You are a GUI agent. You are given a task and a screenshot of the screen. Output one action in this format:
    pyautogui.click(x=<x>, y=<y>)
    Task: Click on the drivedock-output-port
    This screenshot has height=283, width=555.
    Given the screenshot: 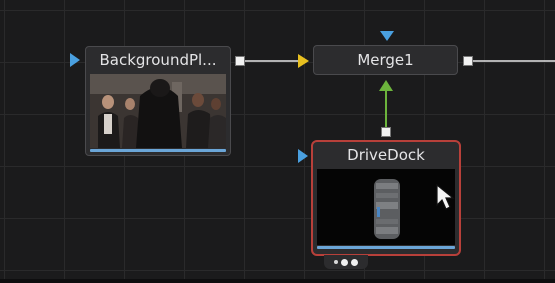 What is the action you would take?
    pyautogui.click(x=386, y=132)
    